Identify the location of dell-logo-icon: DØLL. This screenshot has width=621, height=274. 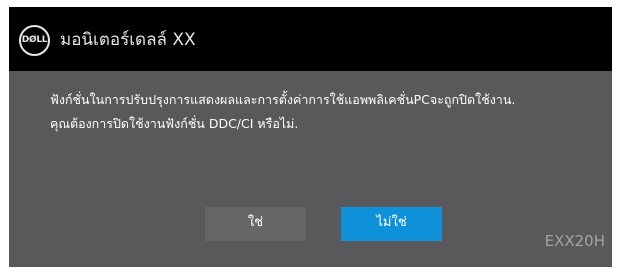
(34, 40).